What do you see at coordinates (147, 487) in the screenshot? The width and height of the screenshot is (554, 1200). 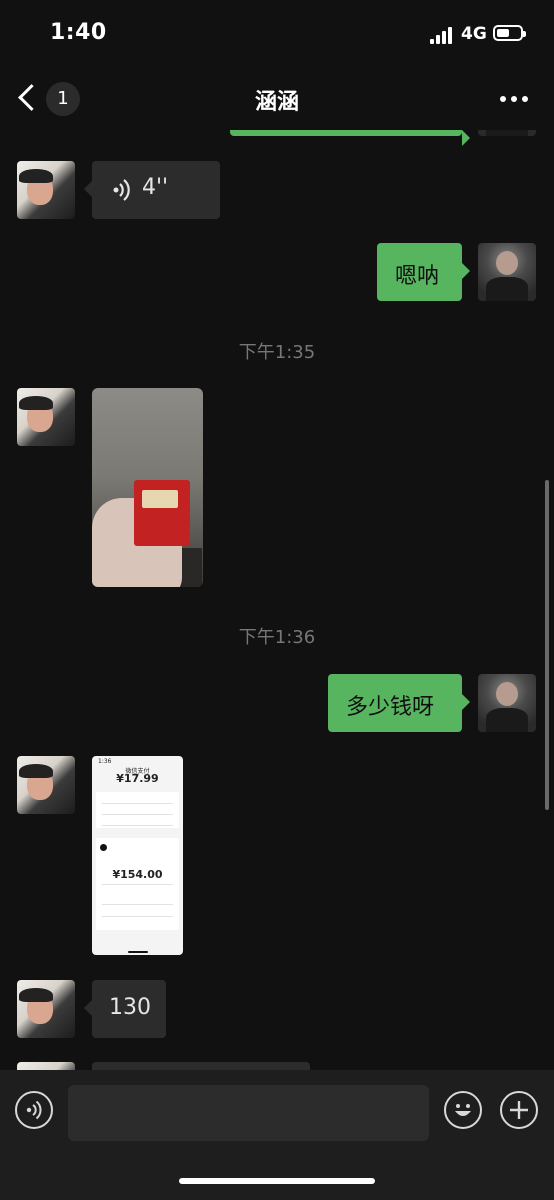 I see `photo-message` at bounding box center [147, 487].